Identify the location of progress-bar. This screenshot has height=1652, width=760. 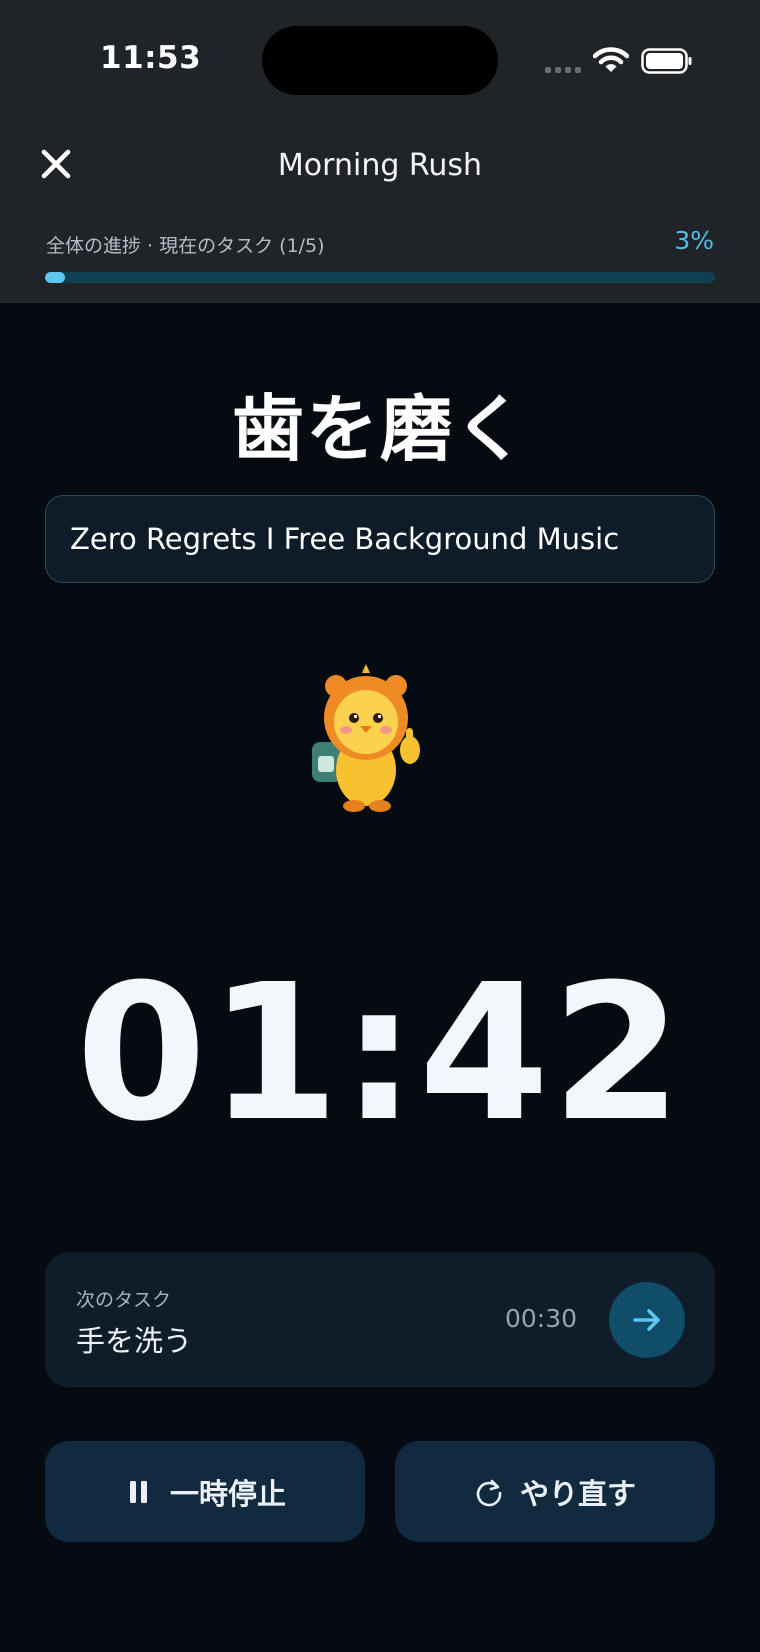
(380, 277).